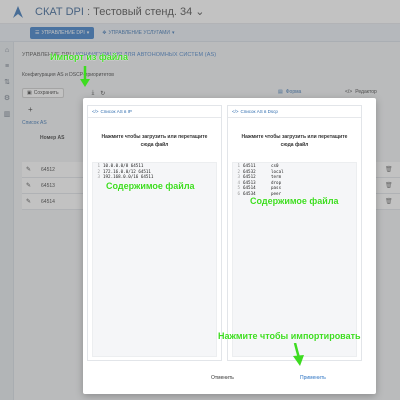 The image size is (400, 400). What do you see at coordinates (116, 111) in the screenshot?
I see `as-ip-panel-title-text: Список AS в IP` at bounding box center [116, 111].